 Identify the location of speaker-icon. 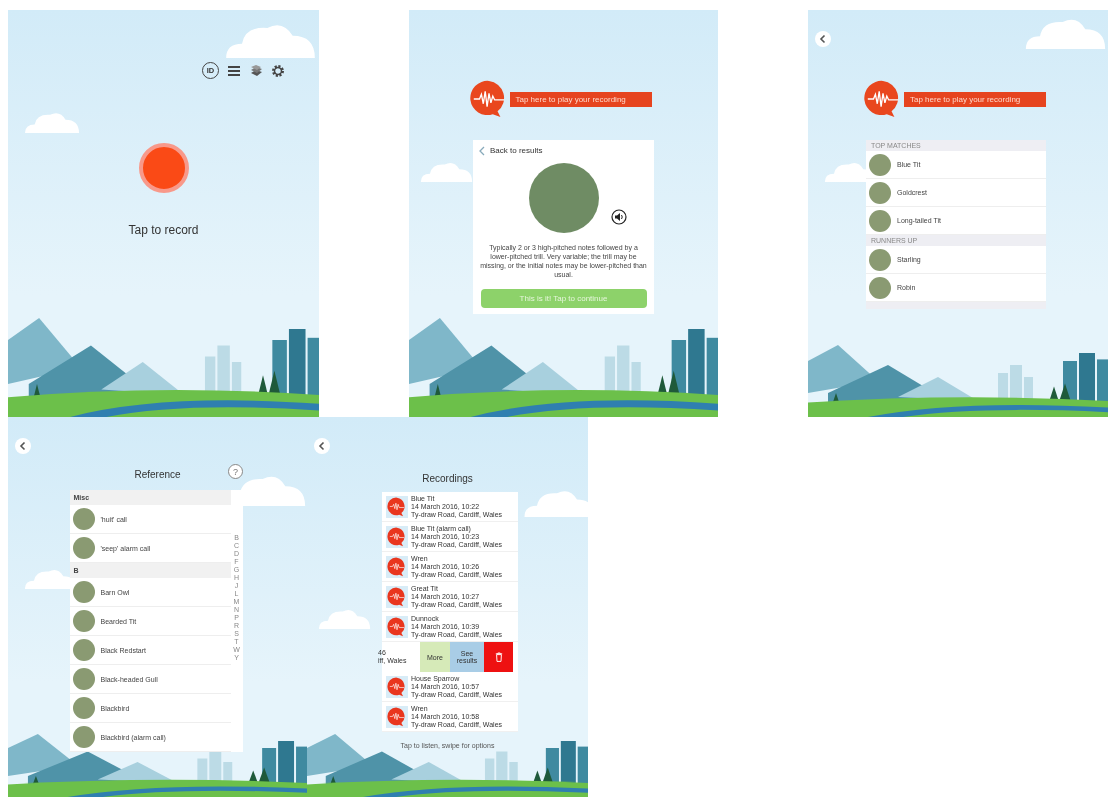
(618, 217).